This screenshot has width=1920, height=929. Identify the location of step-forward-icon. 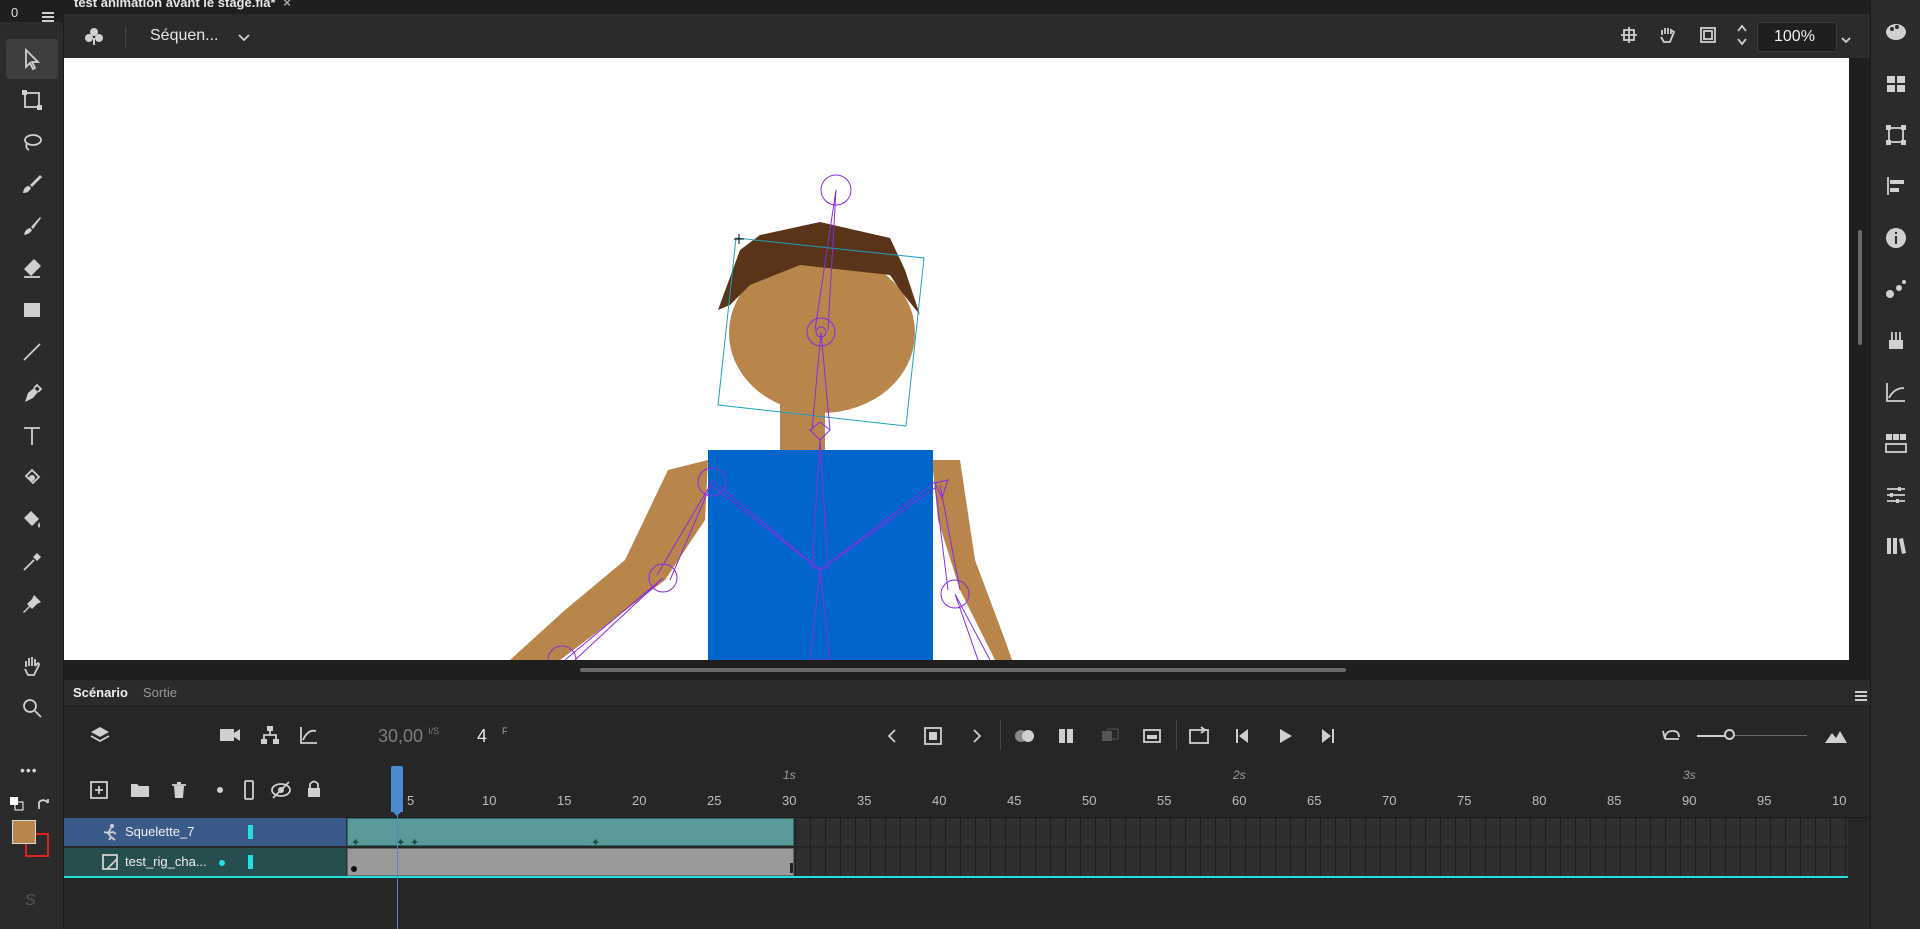
(1327, 736).